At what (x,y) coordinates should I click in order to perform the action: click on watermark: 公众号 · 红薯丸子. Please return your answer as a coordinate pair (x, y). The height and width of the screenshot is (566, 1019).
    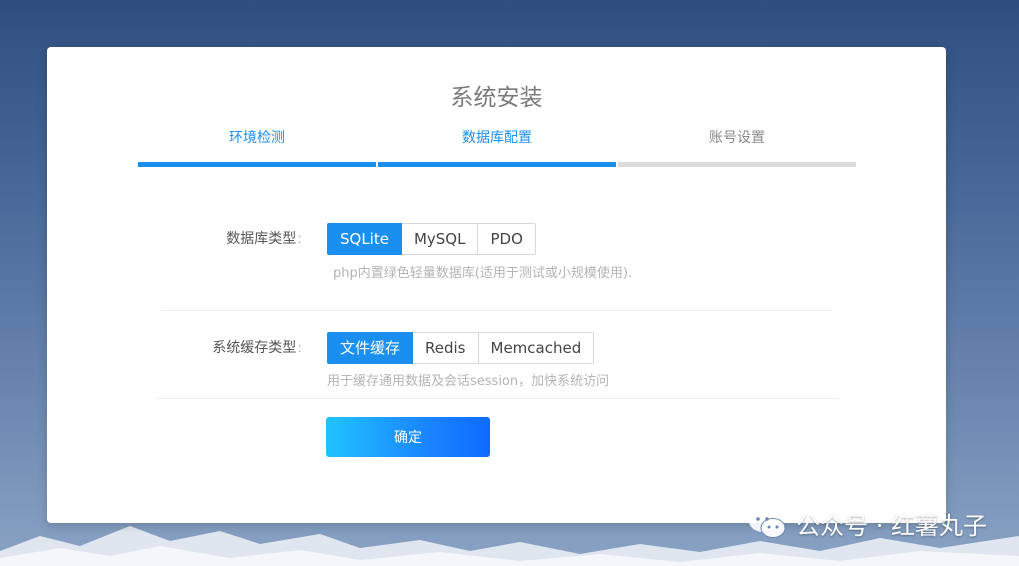
    Looking at the image, I should click on (867, 523).